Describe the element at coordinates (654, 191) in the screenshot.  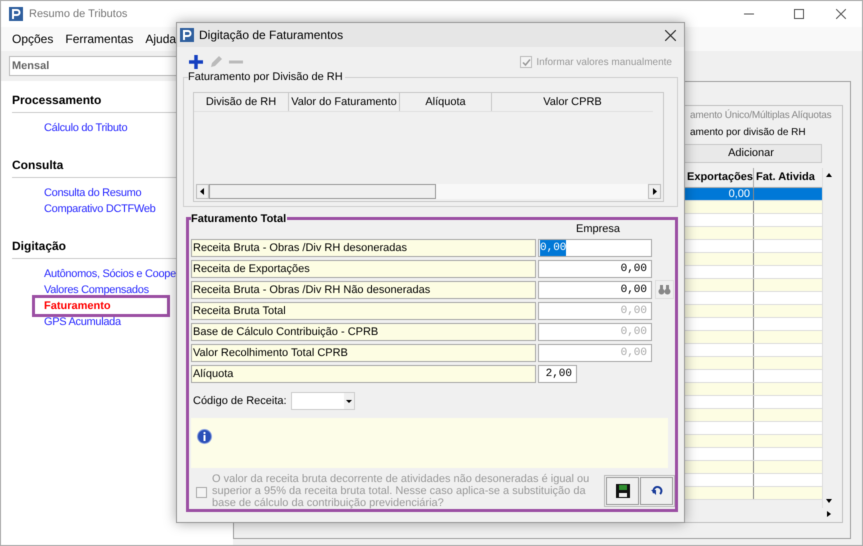
I see `scroll-right-icon` at that location.